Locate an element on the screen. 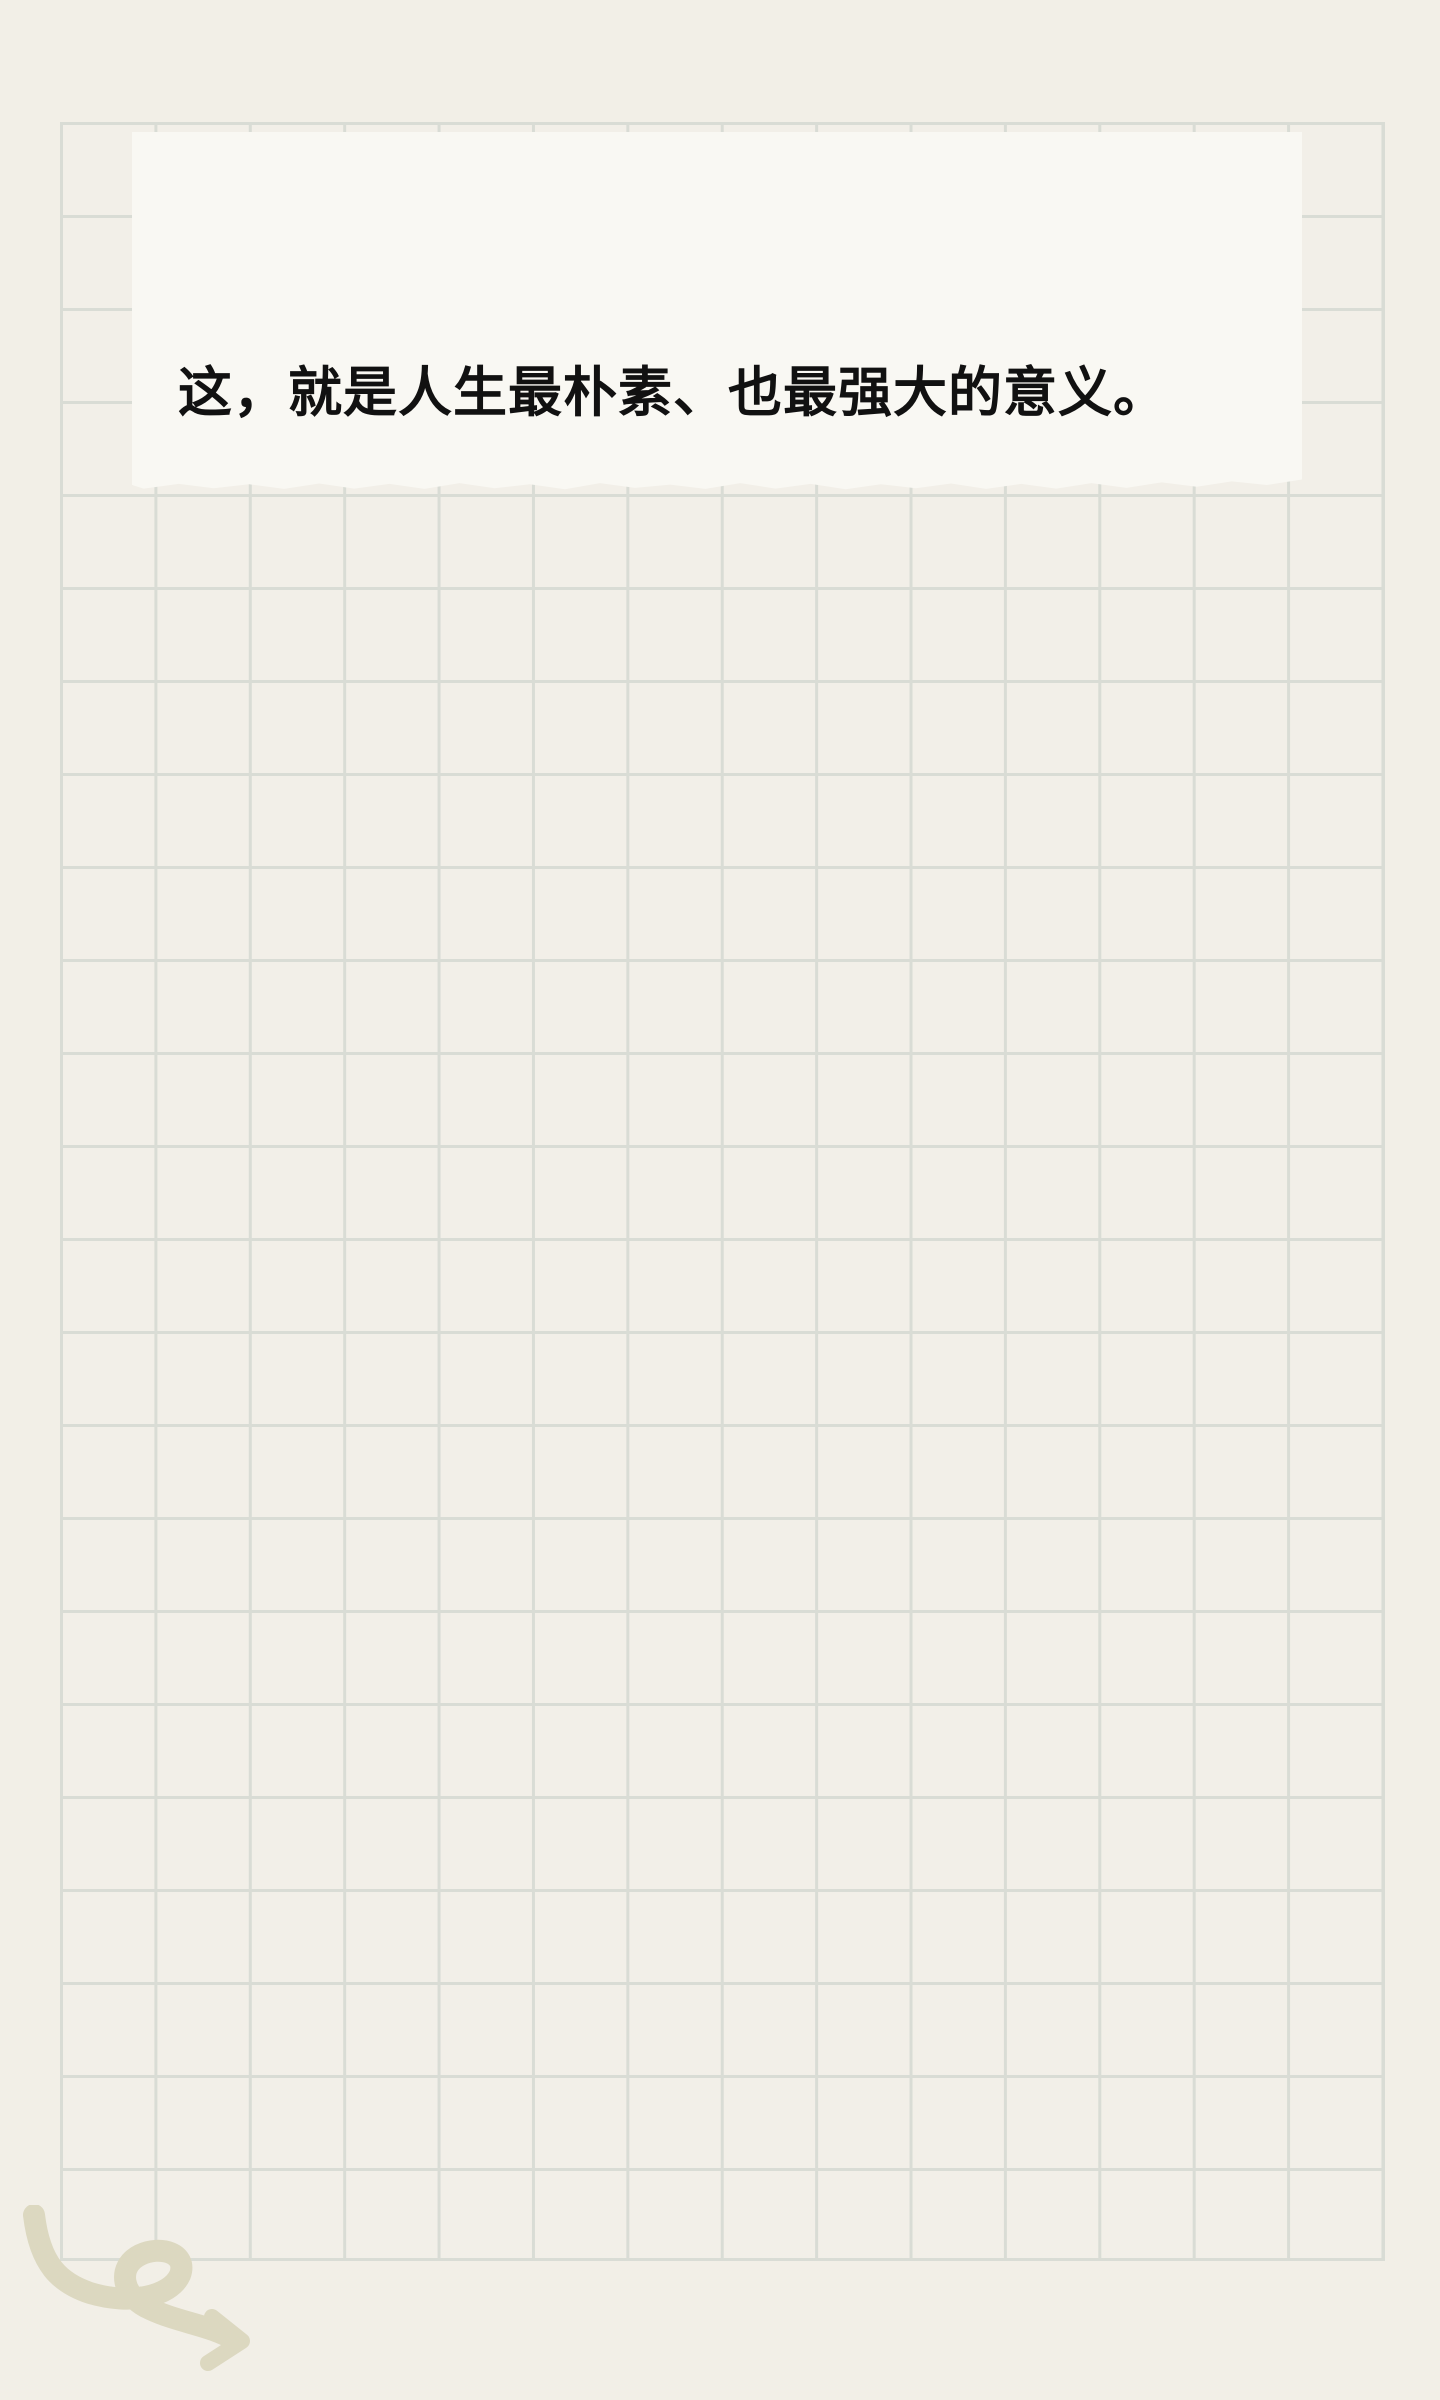 The width and height of the screenshot is (1440, 2400). squiggle-arrow-icon is located at coordinates (136, 2288).